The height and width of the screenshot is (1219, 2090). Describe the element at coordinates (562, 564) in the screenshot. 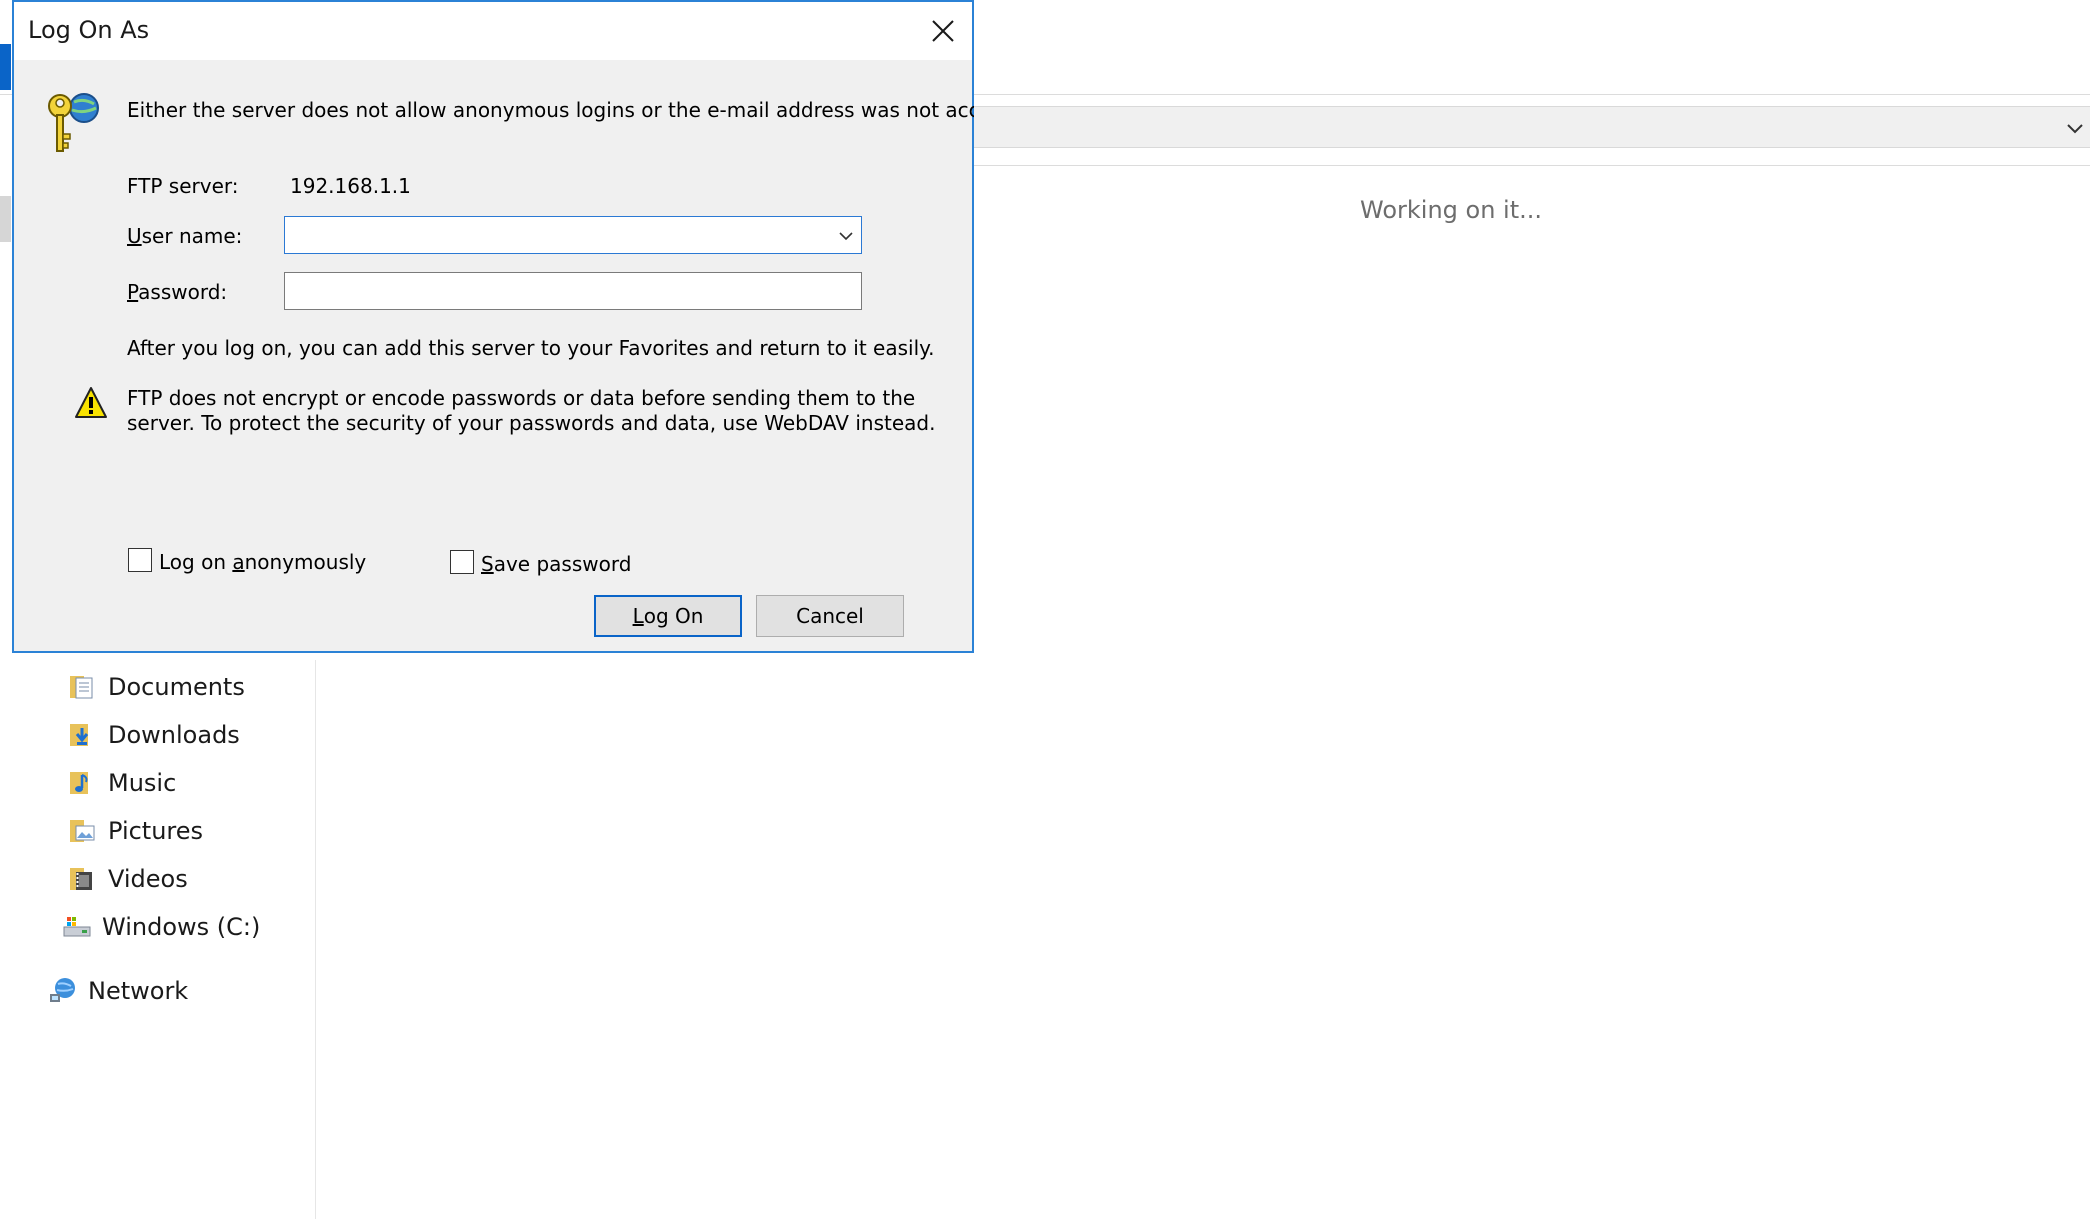

I see `save-label-text: ave password` at that location.